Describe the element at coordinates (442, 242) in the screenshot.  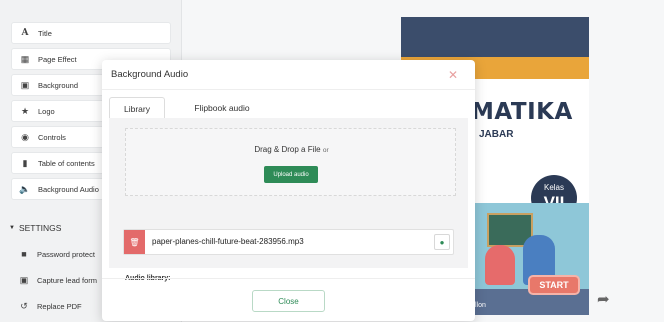
I see `play-icon: ●` at that location.